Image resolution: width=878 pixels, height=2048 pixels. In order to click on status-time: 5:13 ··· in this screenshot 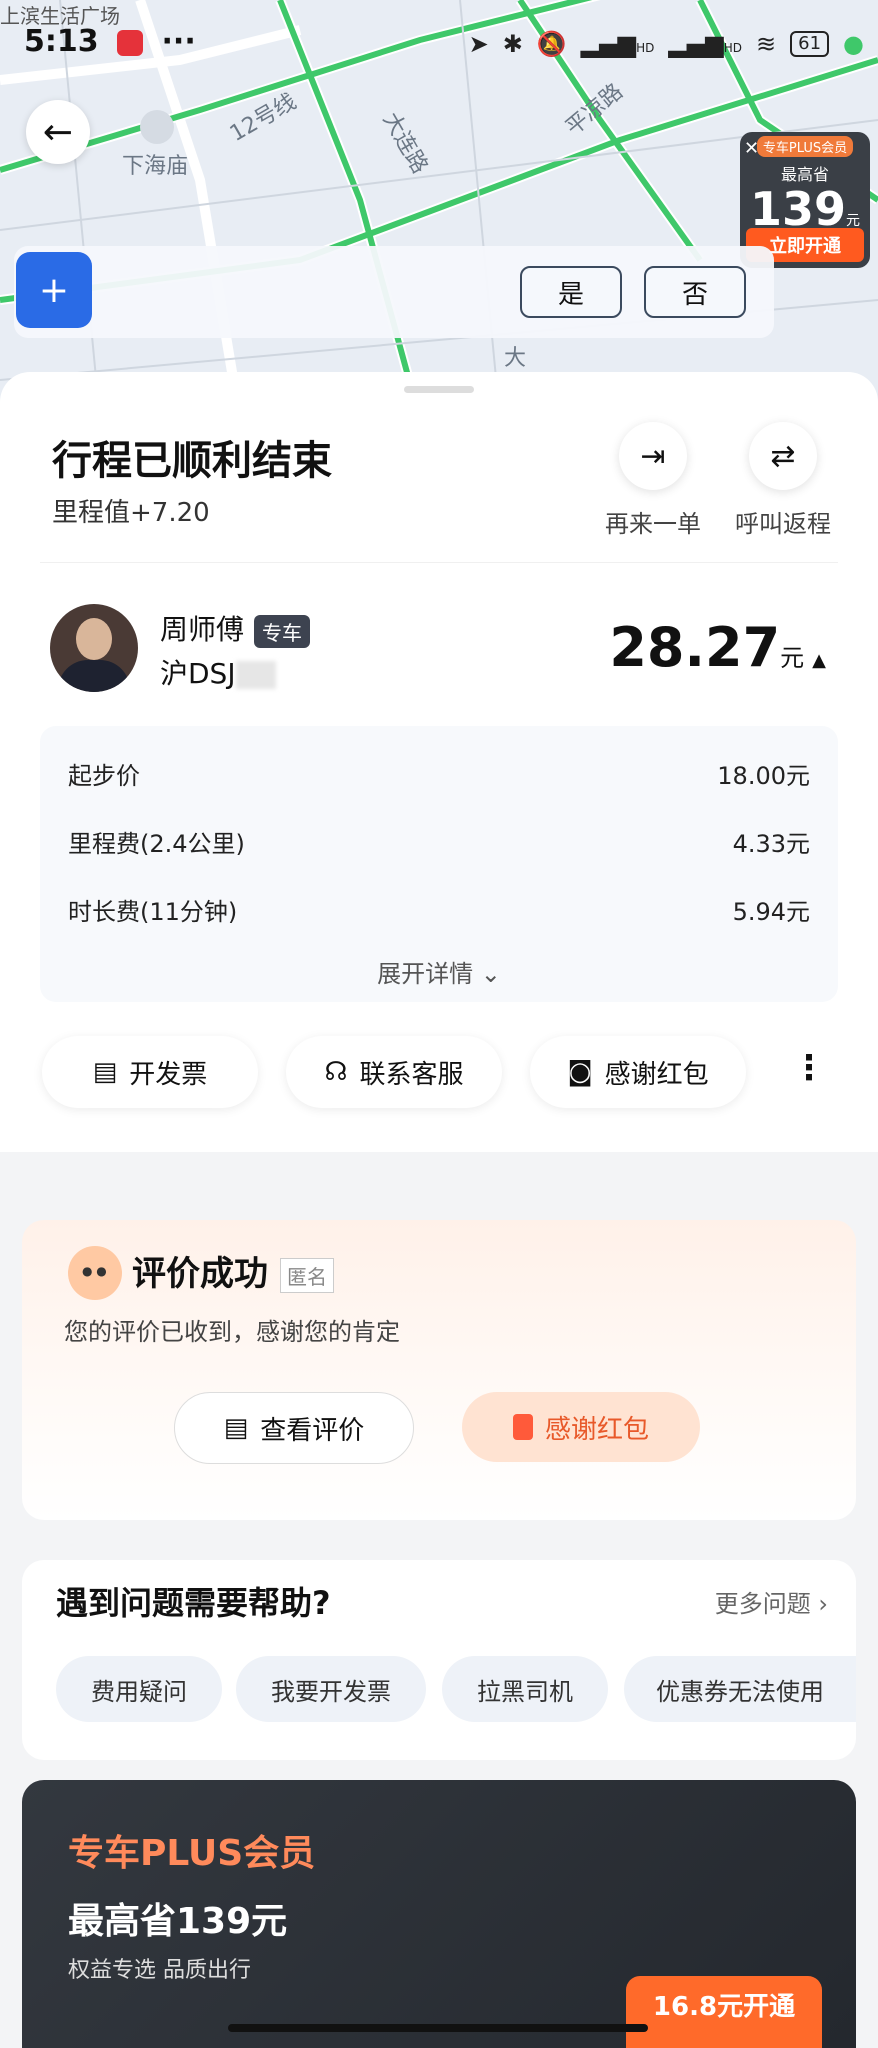, I will do `click(110, 41)`.